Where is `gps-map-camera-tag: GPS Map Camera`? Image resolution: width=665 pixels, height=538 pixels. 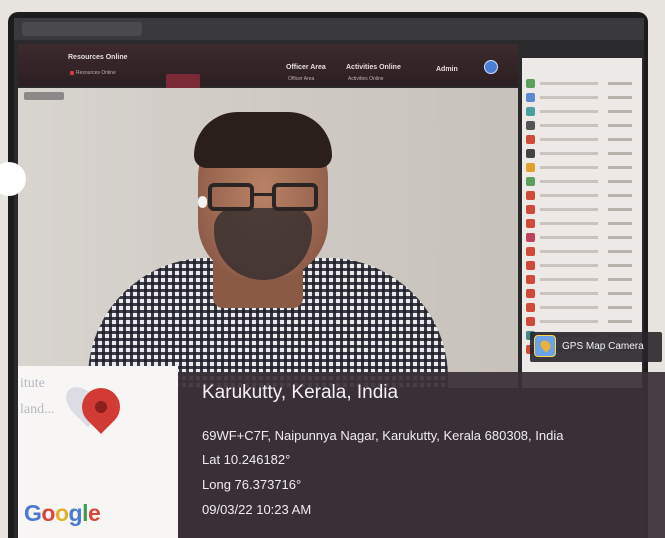 gps-map-camera-tag: GPS Map Camera is located at coordinates (596, 347).